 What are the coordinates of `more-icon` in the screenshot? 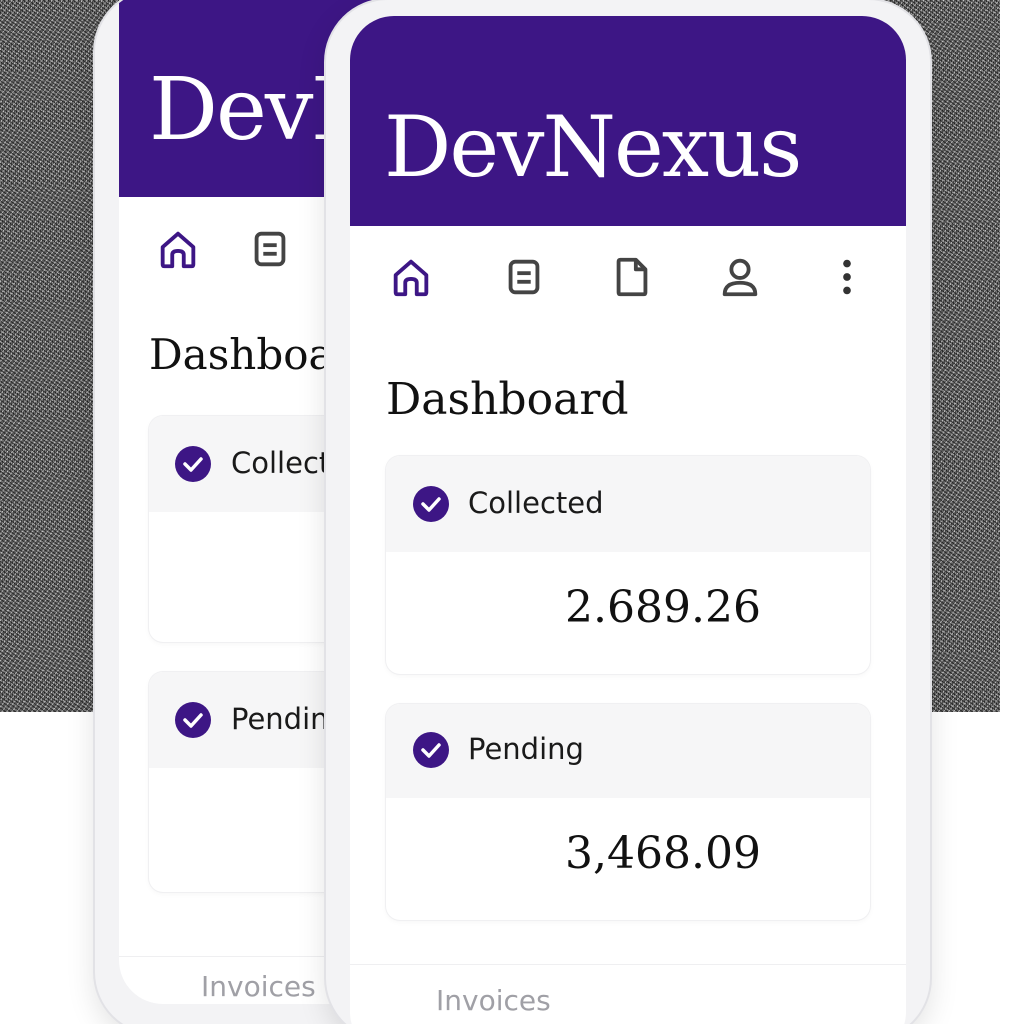 It's located at (847, 277).